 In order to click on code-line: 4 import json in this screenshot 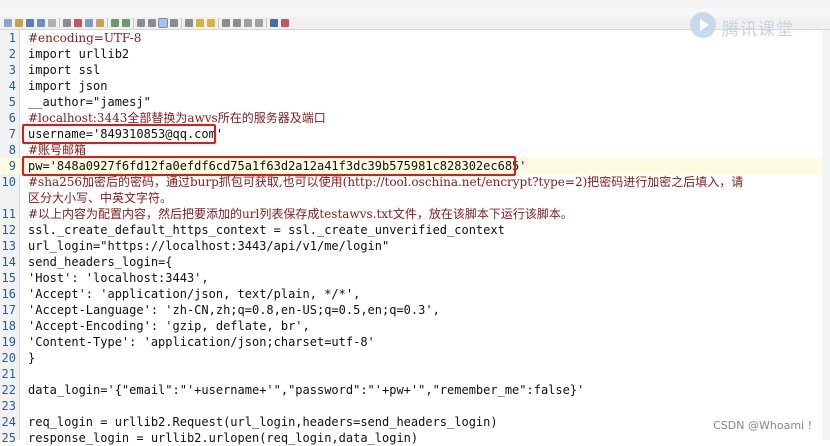, I will do `click(415, 86)`.